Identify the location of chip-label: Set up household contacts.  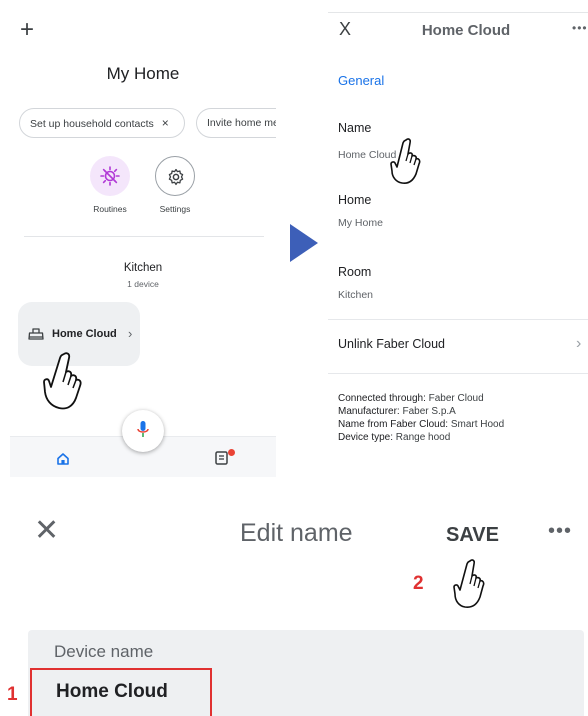
(92, 124).